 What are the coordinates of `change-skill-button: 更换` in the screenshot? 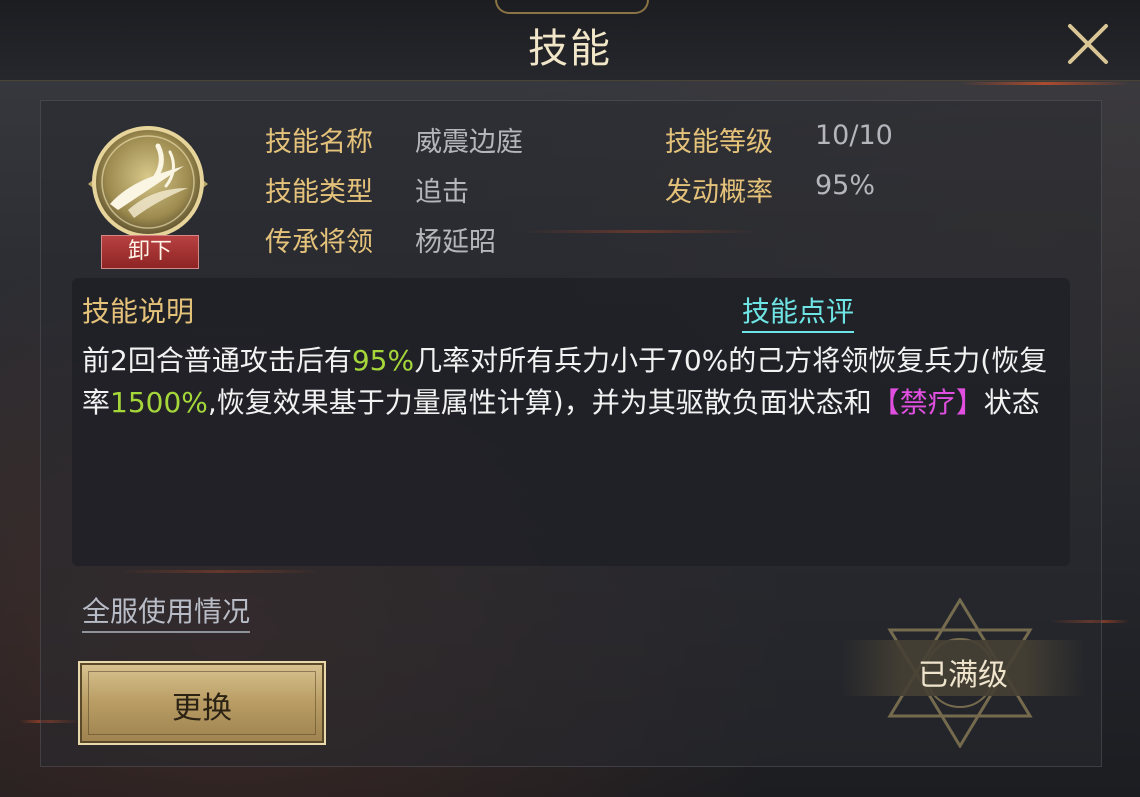 It's located at (202, 703).